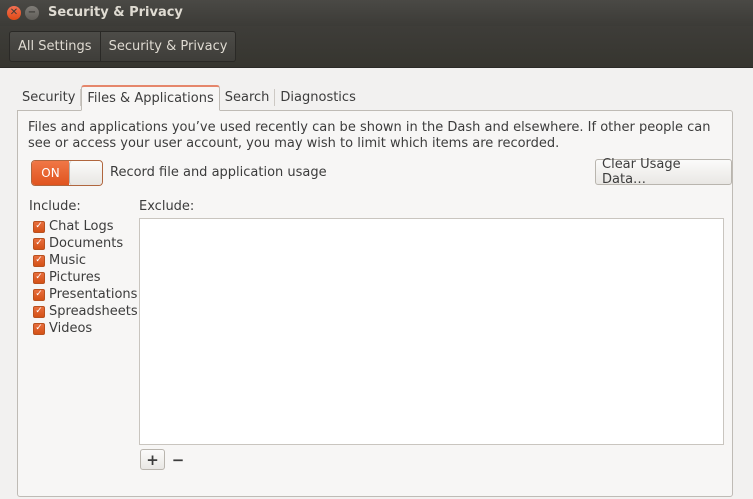 This screenshot has width=753, height=499. I want to click on include-item-label: Spreadsheets, so click(93, 311).